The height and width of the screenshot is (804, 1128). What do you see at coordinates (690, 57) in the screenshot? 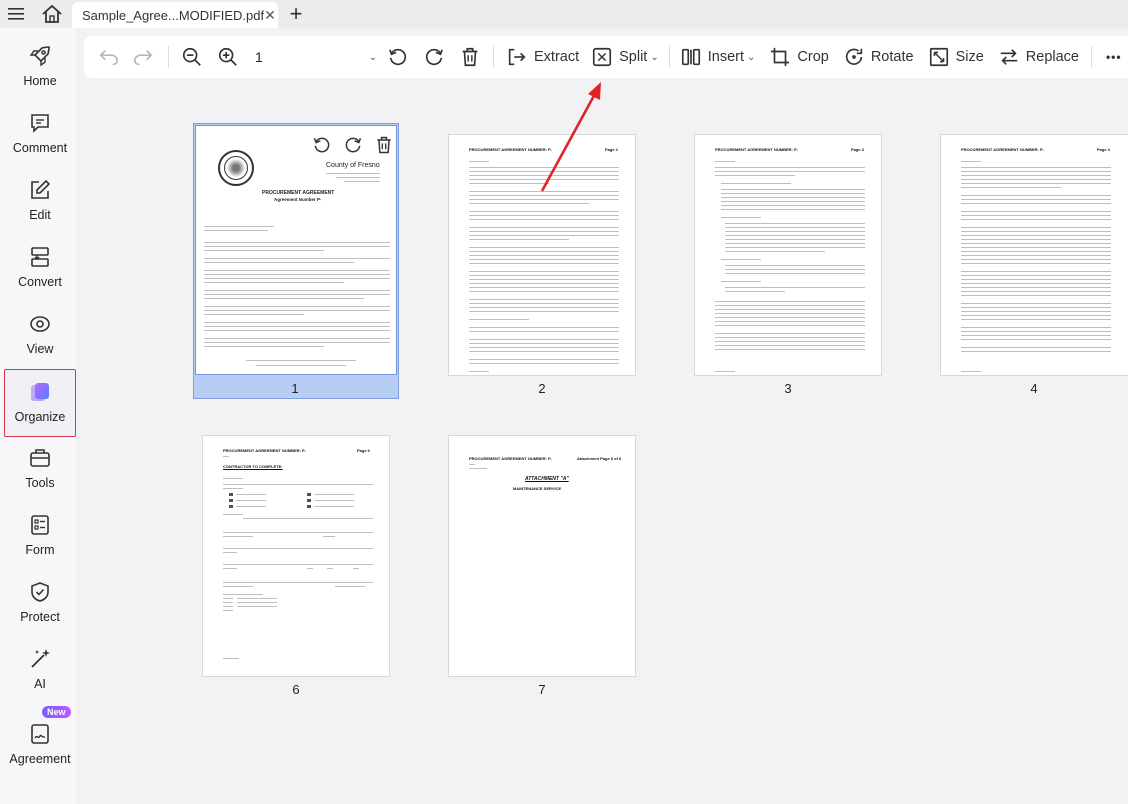
I see `insert-icon` at bounding box center [690, 57].